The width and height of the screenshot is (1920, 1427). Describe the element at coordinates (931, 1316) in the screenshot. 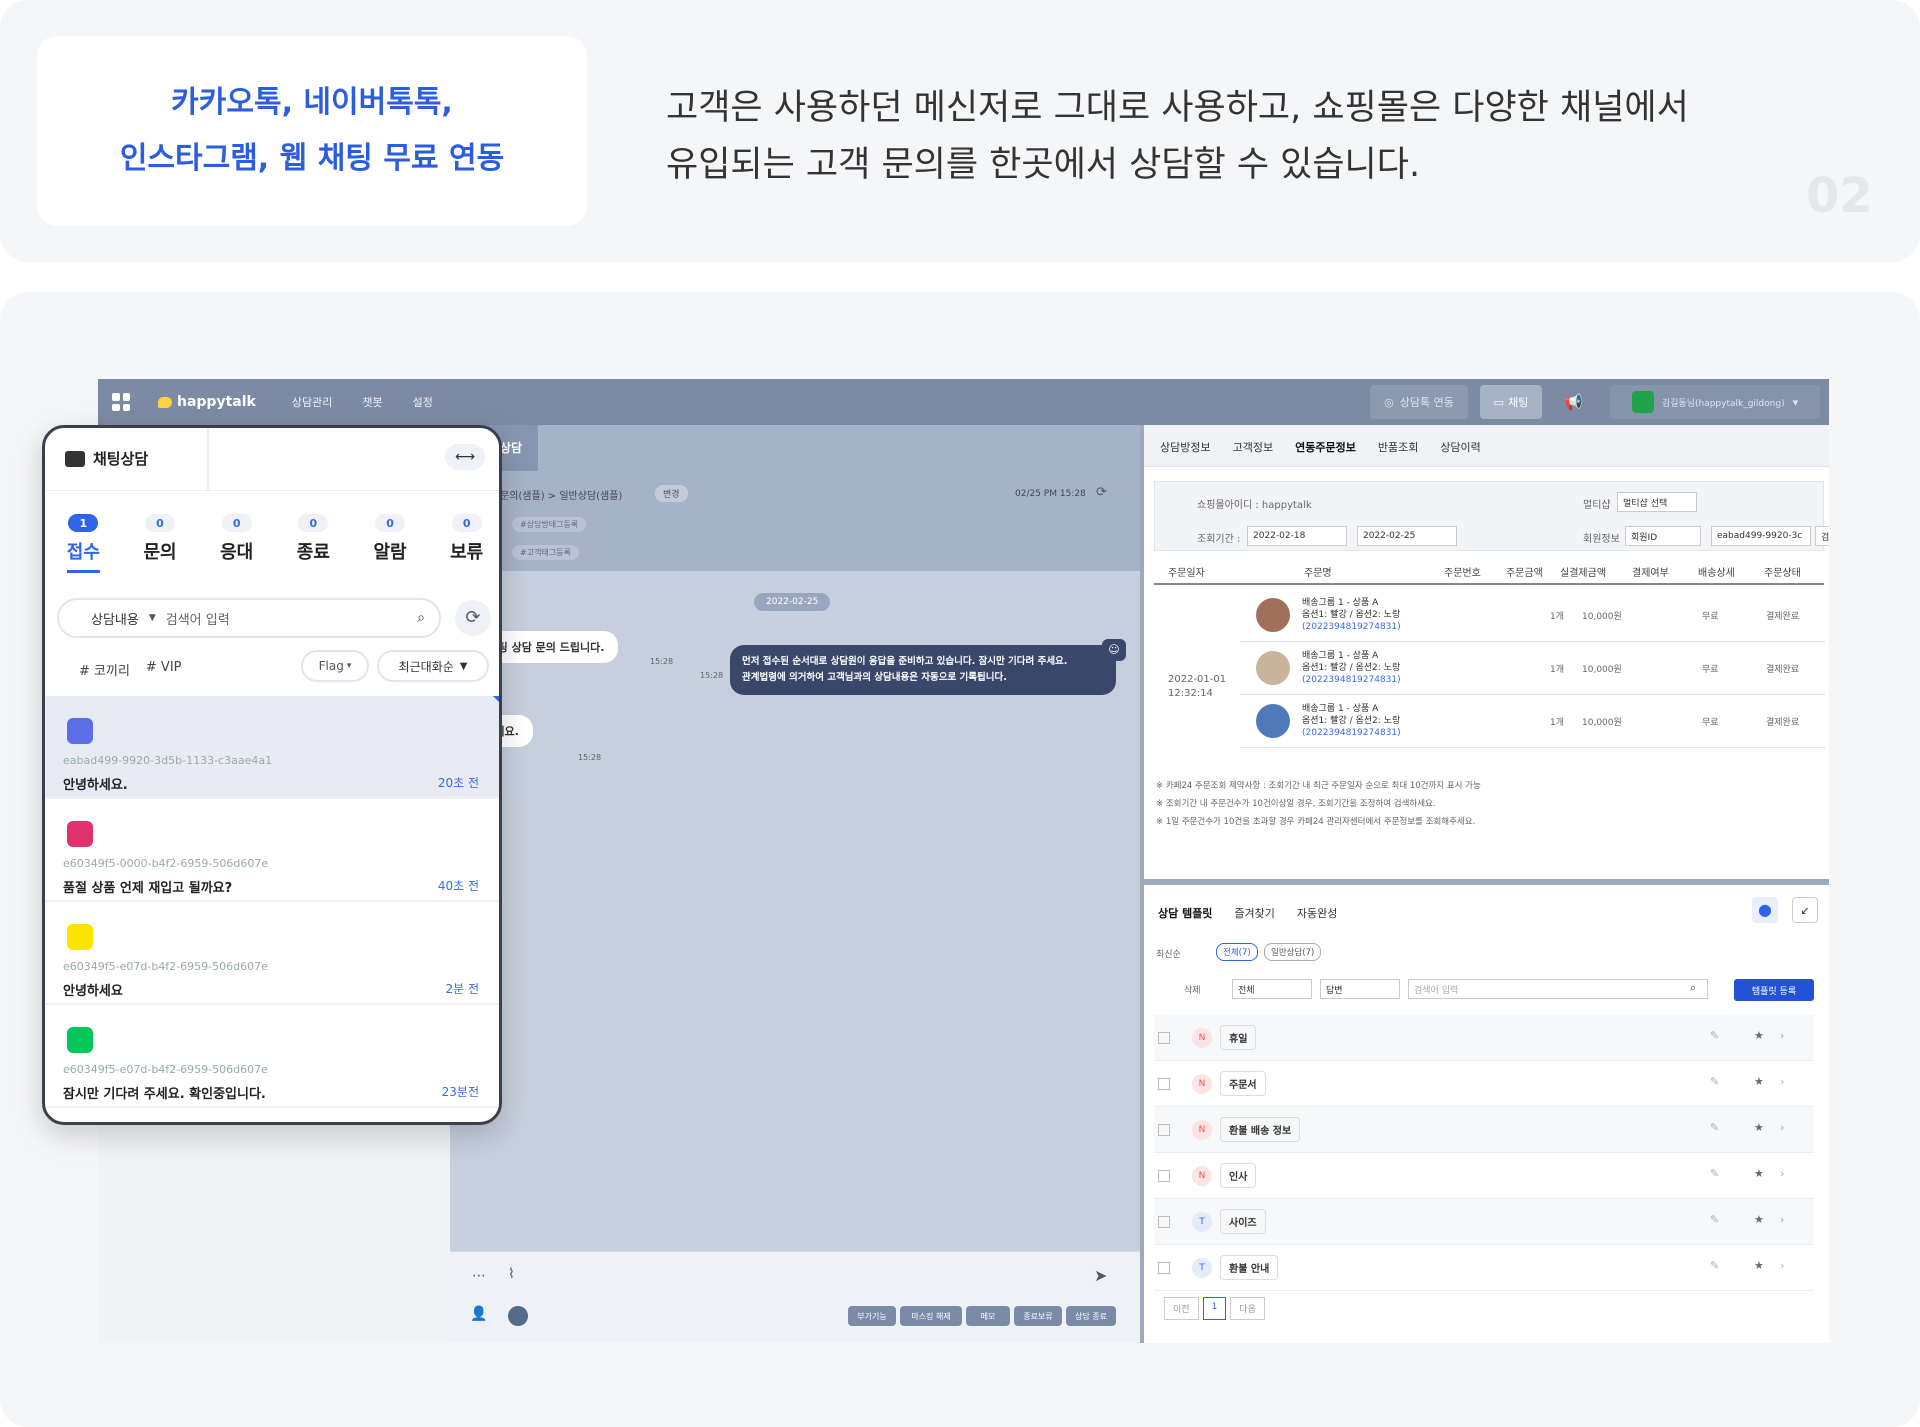

I see `unmask-button: 마스킹 해제` at that location.